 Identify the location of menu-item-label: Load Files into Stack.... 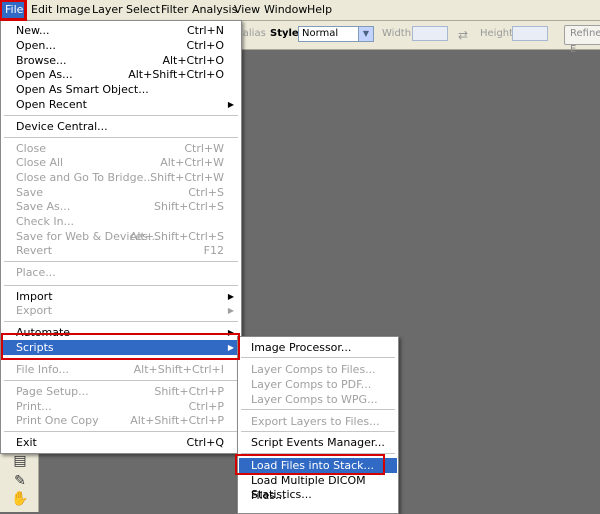
(313, 465).